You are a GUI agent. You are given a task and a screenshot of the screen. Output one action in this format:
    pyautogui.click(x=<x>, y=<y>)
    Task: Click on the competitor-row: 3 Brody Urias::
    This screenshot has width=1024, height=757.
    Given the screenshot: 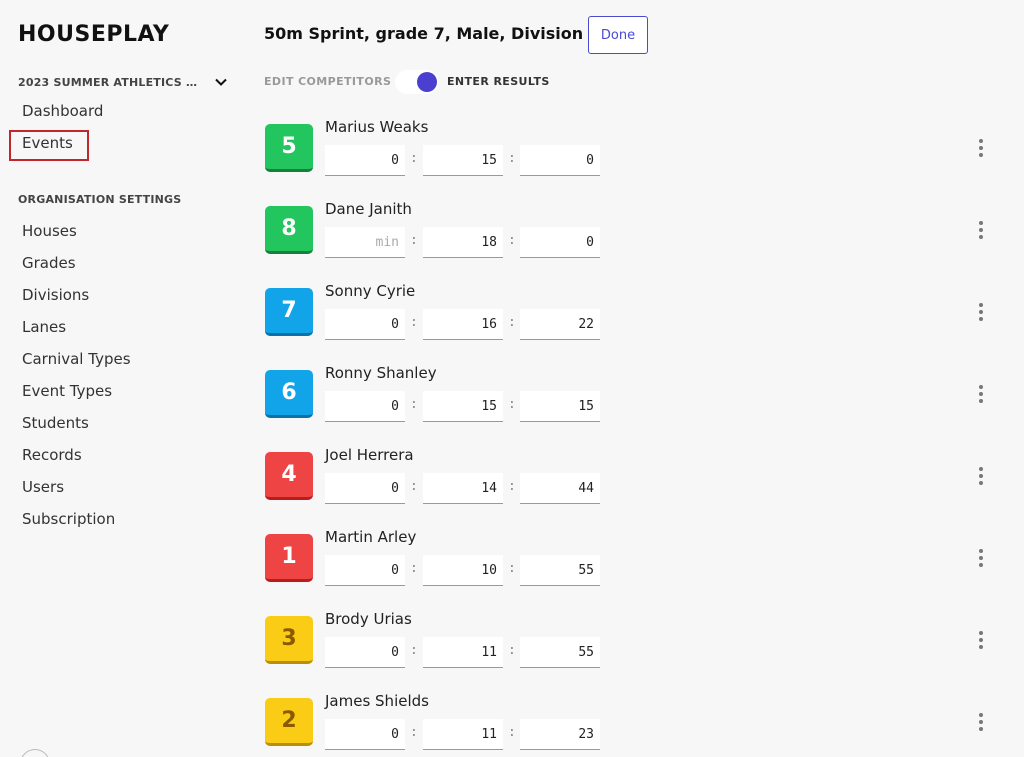 What is the action you would take?
    pyautogui.click(x=634, y=640)
    